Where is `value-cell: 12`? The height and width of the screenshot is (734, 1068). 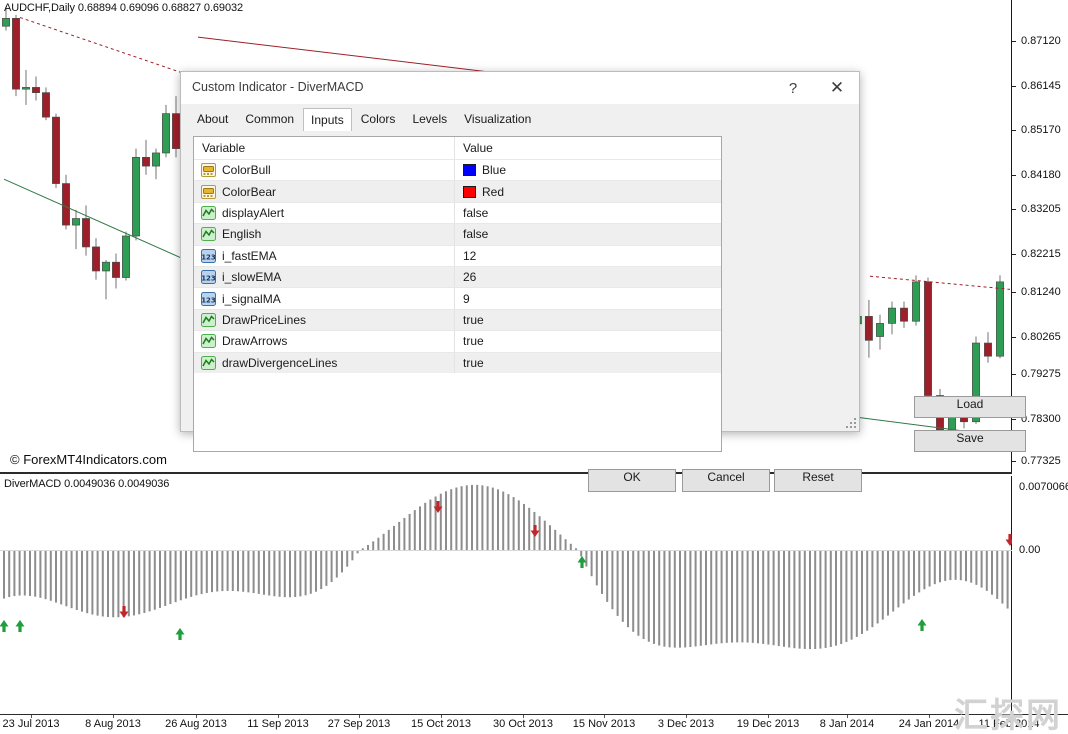
value-cell: 12 is located at coordinates (588, 256).